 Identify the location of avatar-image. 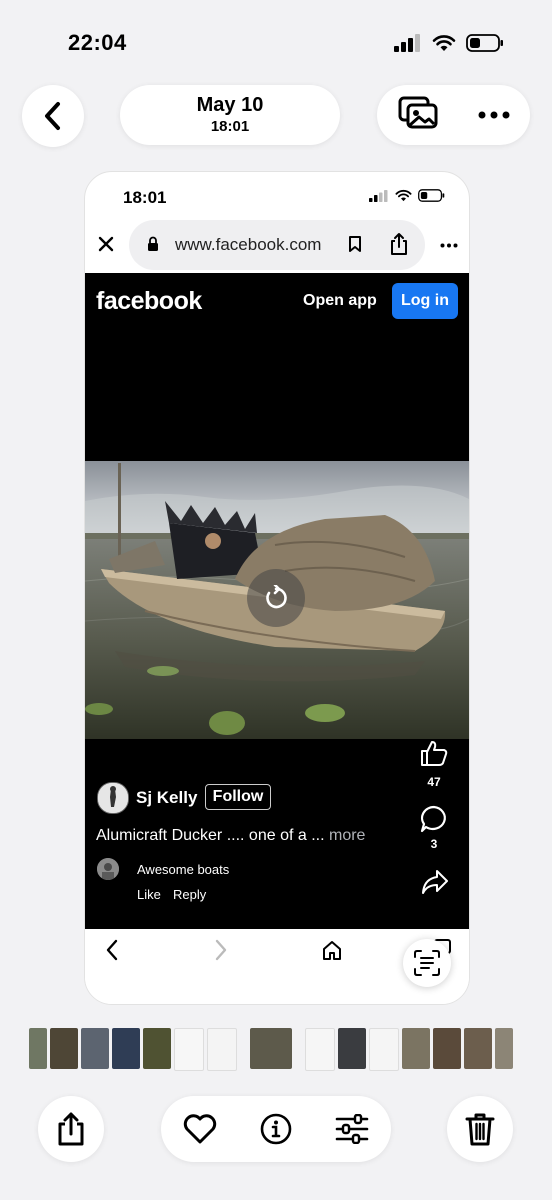
(113, 798).